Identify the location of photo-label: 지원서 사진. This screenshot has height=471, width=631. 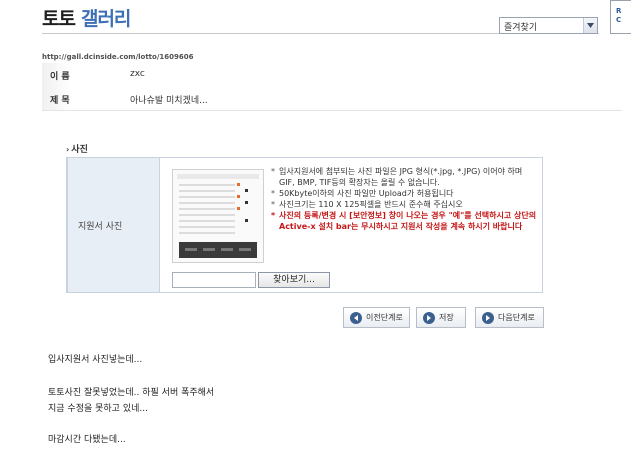
(100, 227).